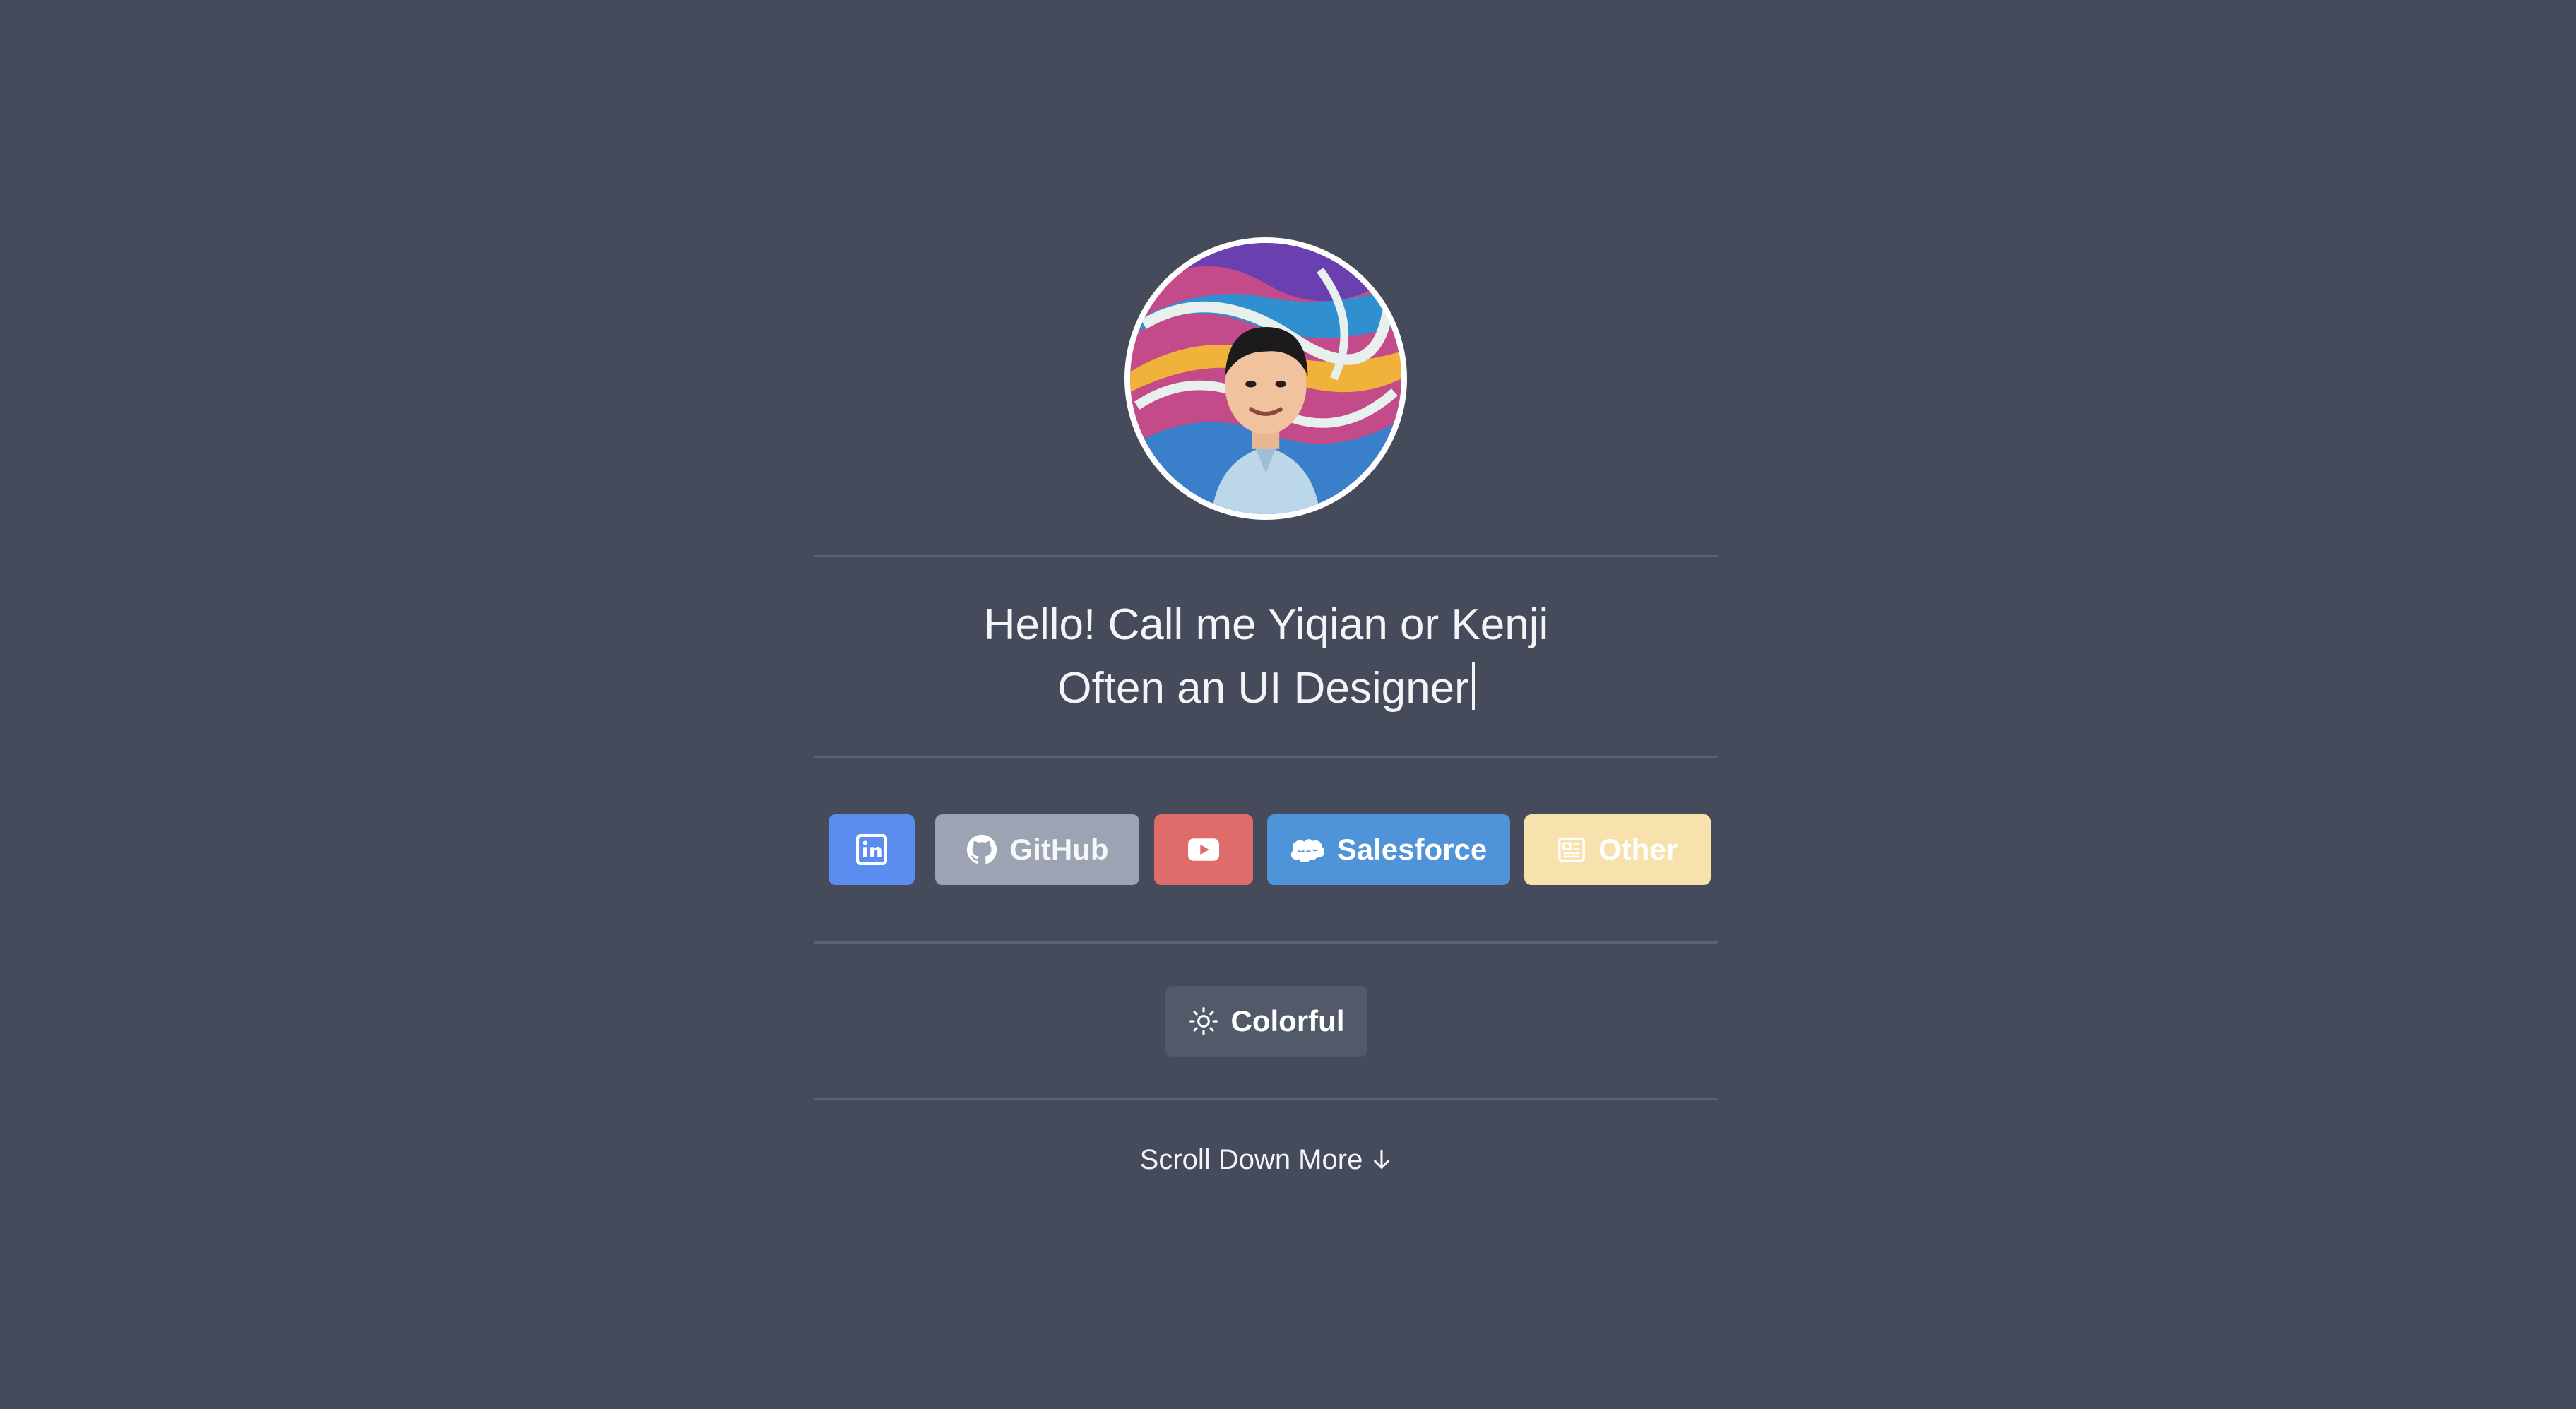 The height and width of the screenshot is (1409, 2576). What do you see at coordinates (1571, 850) in the screenshot?
I see `newspaper-icon` at bounding box center [1571, 850].